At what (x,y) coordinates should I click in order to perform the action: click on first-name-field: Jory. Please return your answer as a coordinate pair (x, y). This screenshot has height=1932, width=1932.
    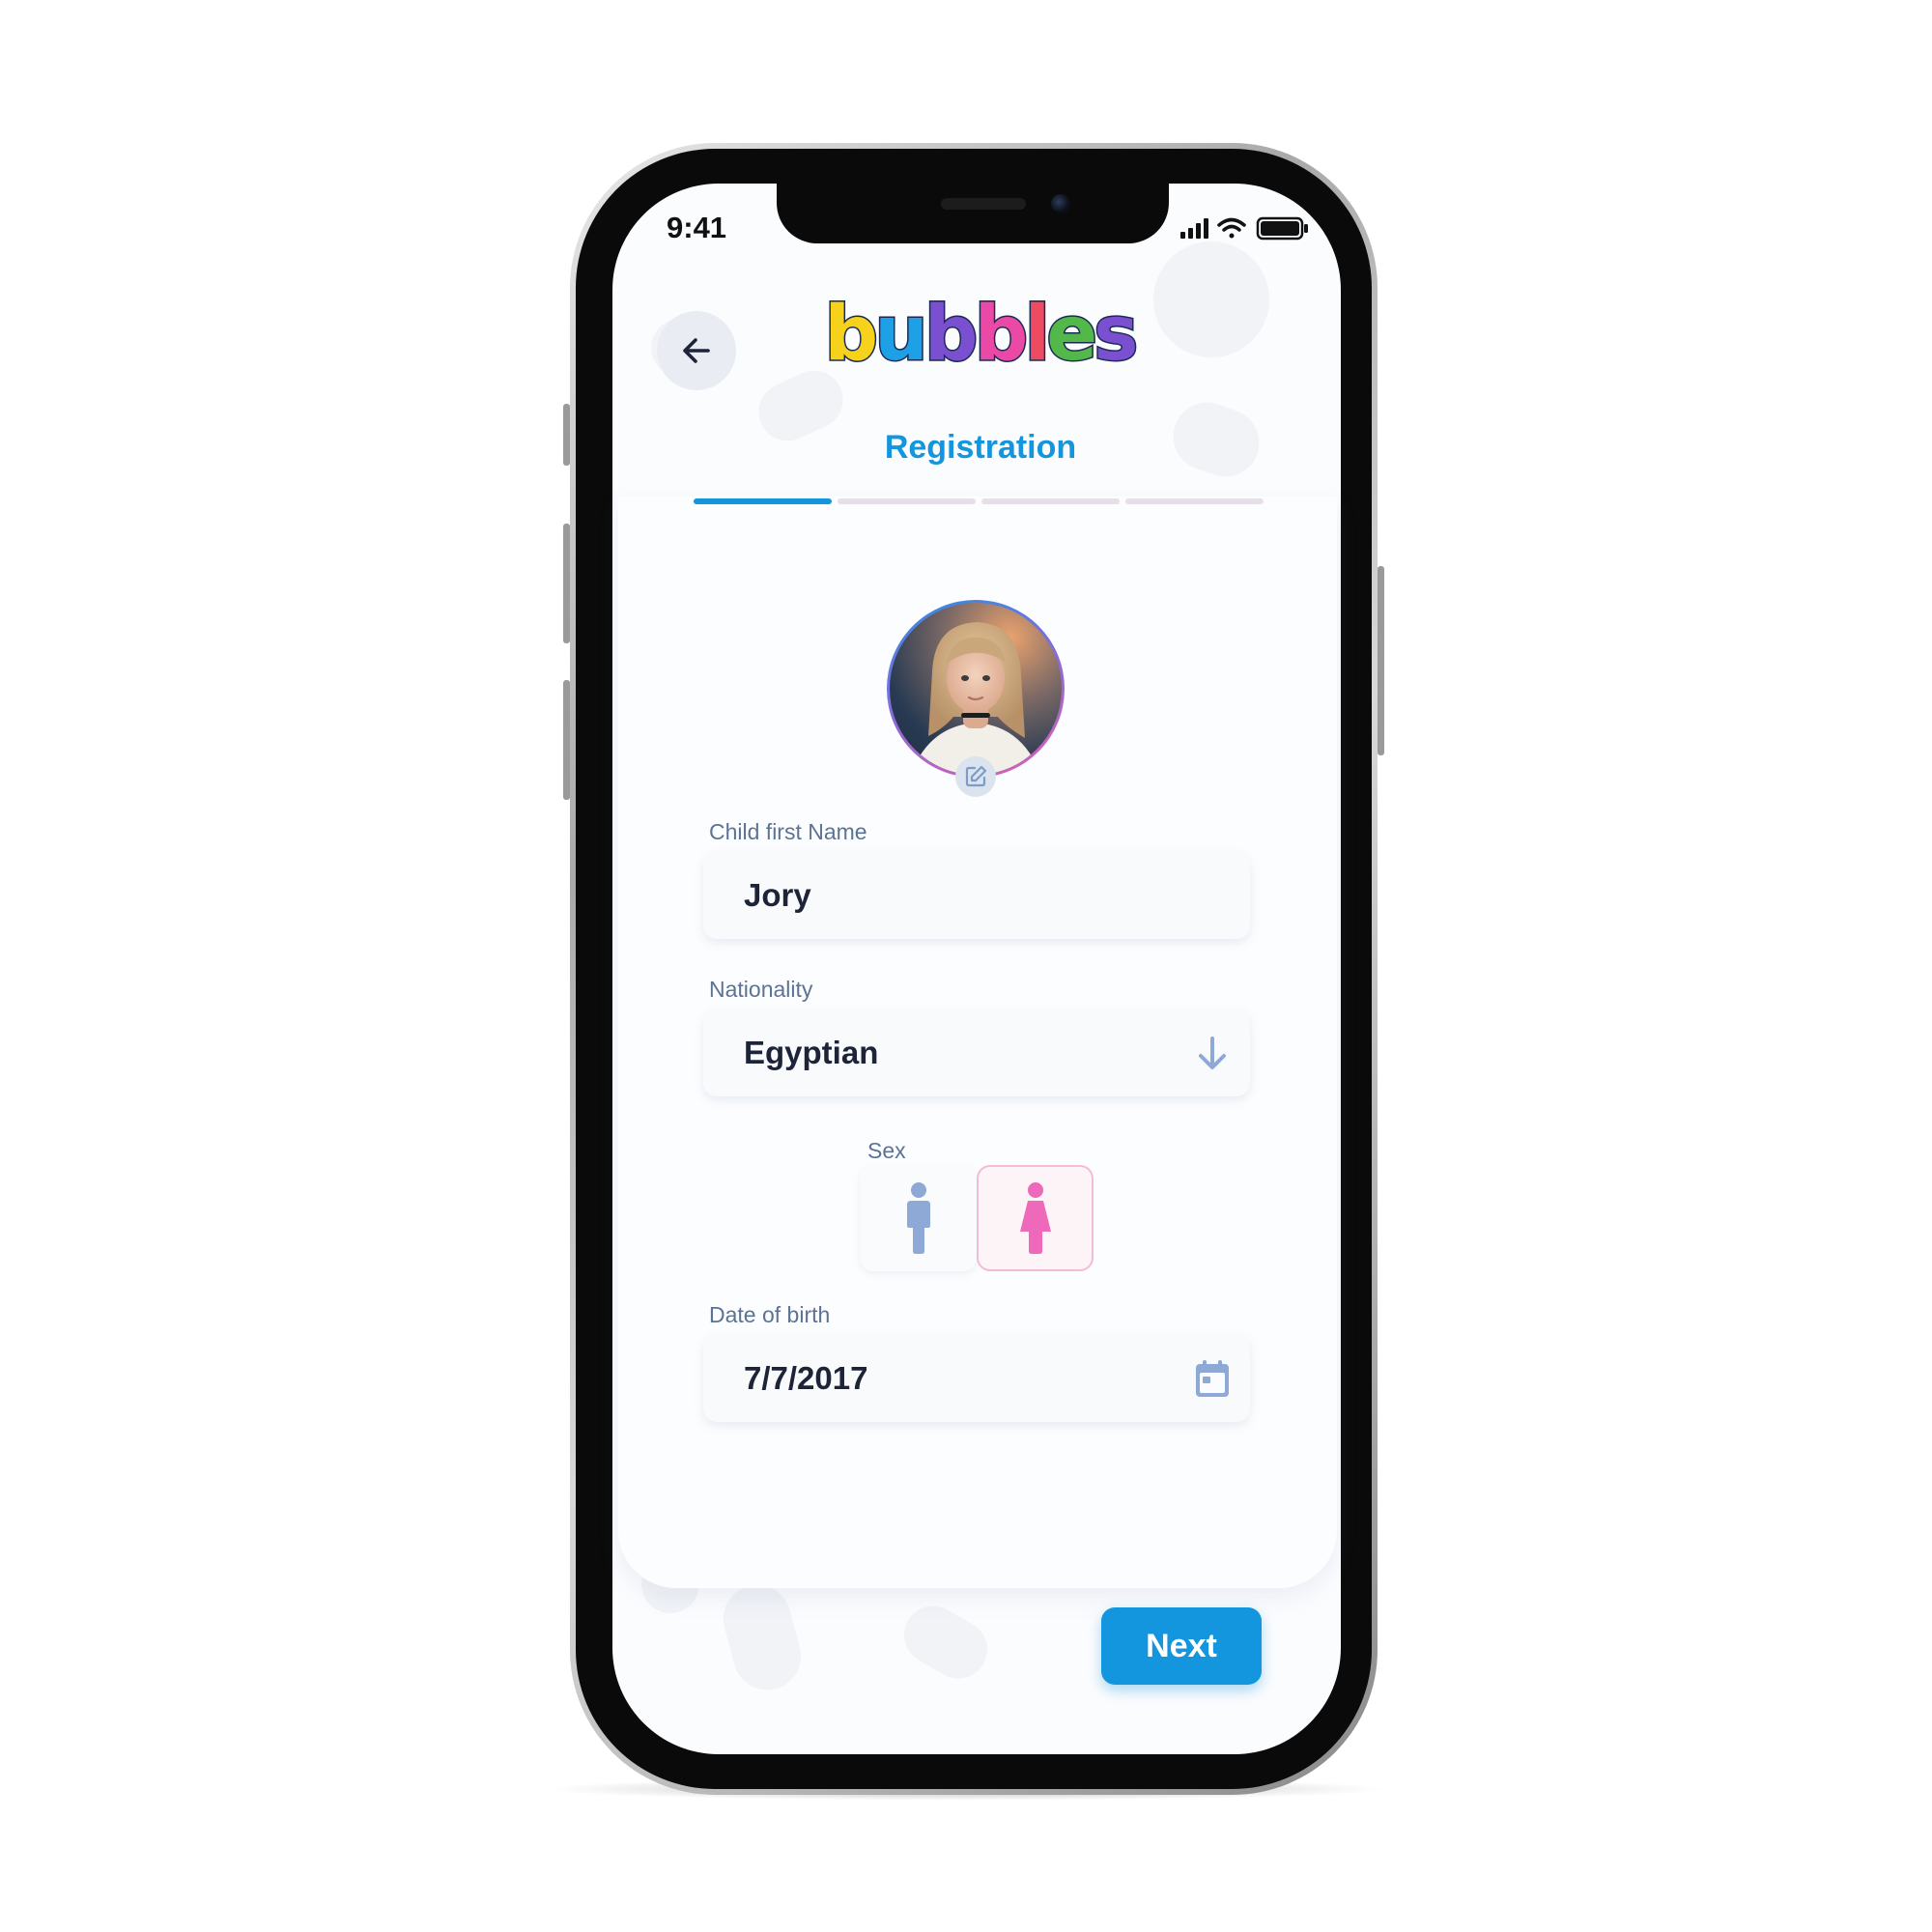
    Looking at the image, I should click on (976, 895).